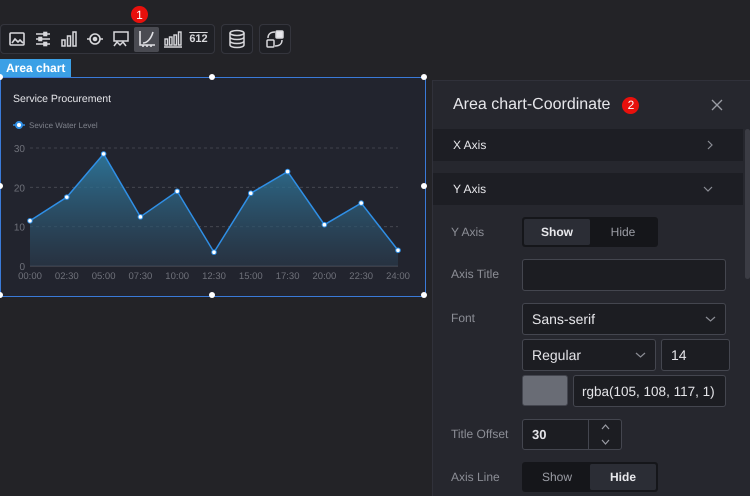  Describe the element at coordinates (463, 318) in the screenshot. I see `field-label: Font` at that location.